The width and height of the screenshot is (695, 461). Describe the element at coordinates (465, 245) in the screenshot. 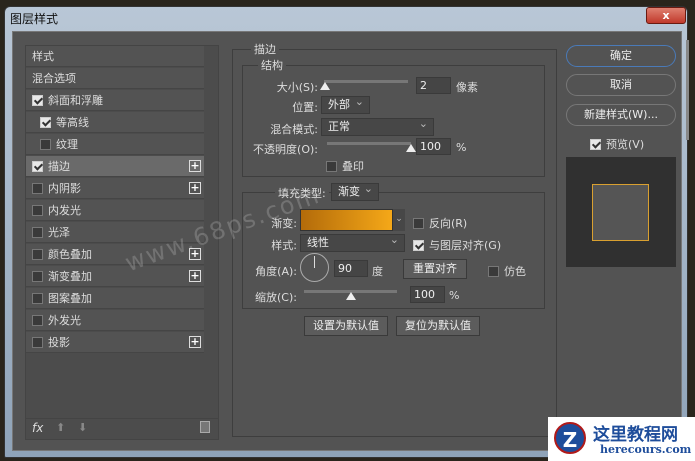

I see `align-label: 与图层对齐(G)` at that location.